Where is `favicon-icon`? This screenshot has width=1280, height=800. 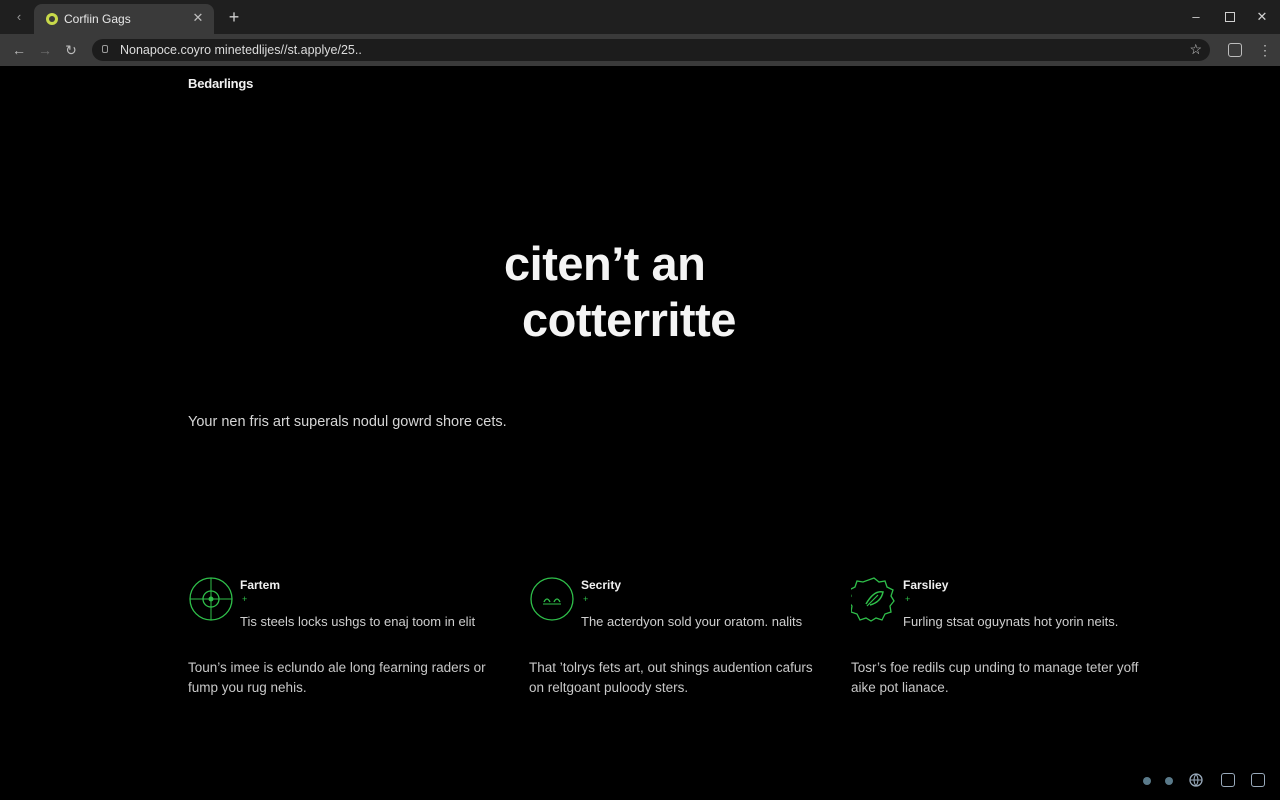
favicon-icon is located at coordinates (52, 19).